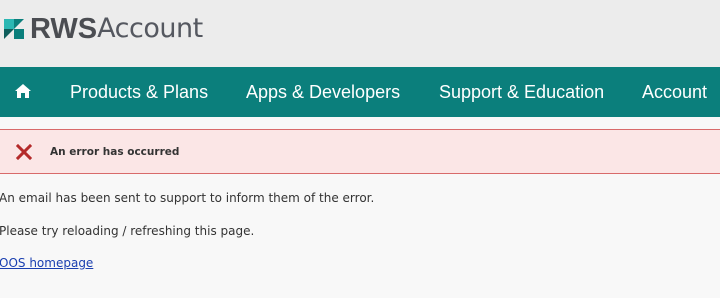 This screenshot has width=720, height=298. I want to click on logo-rws-text: RWS, so click(64, 29).